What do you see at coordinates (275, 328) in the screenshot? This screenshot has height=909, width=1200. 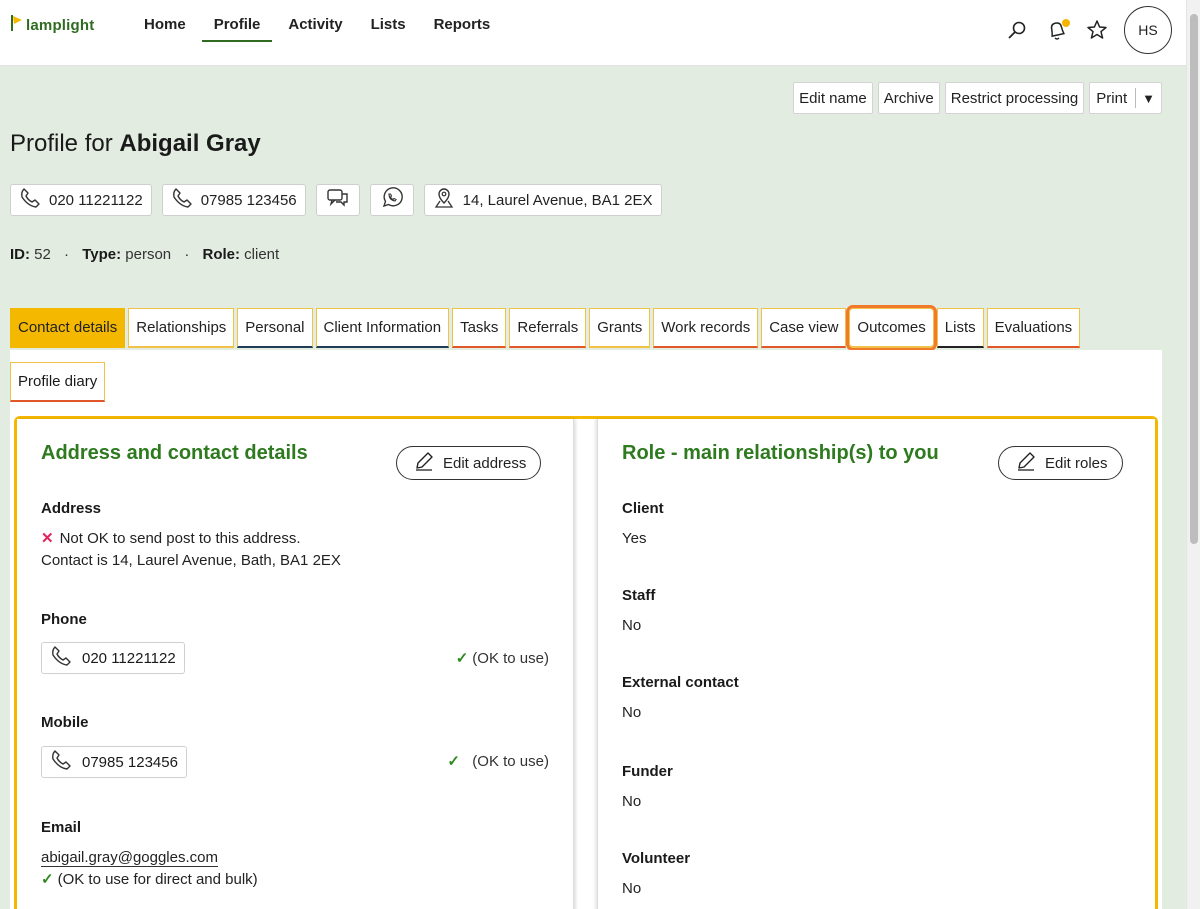 I see `tab-personal: Personal` at bounding box center [275, 328].